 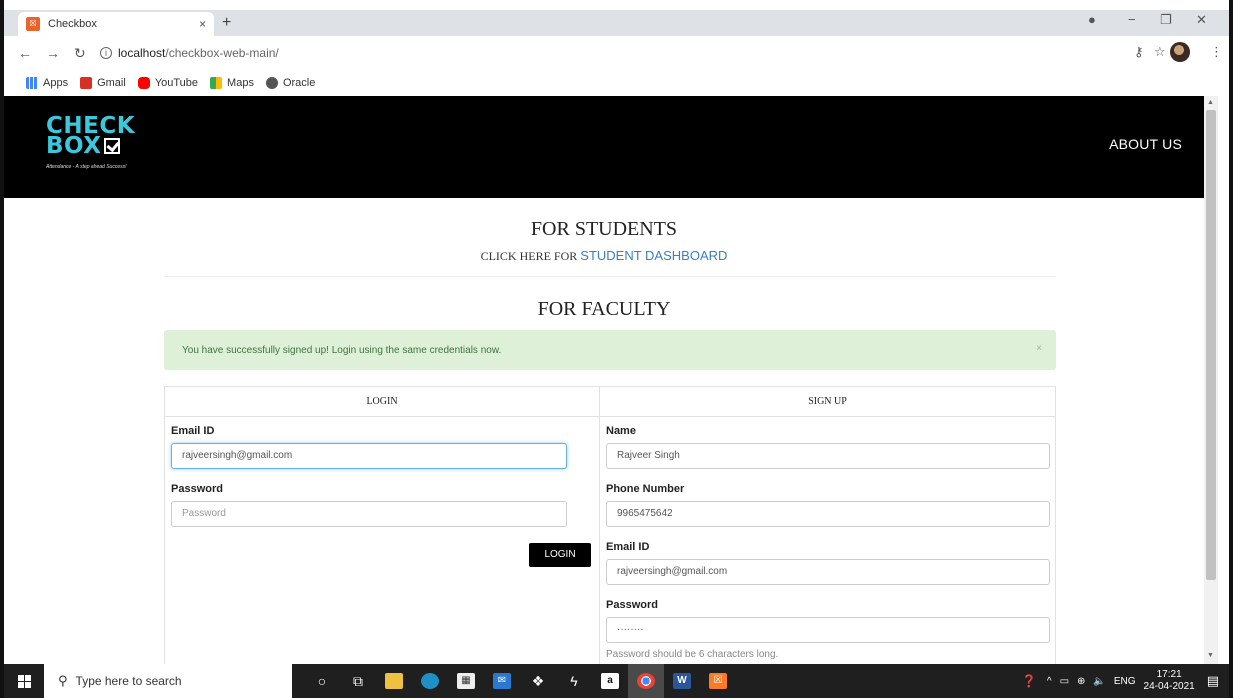 I want to click on about-us-link: ABOUT US, so click(x=1145, y=144).